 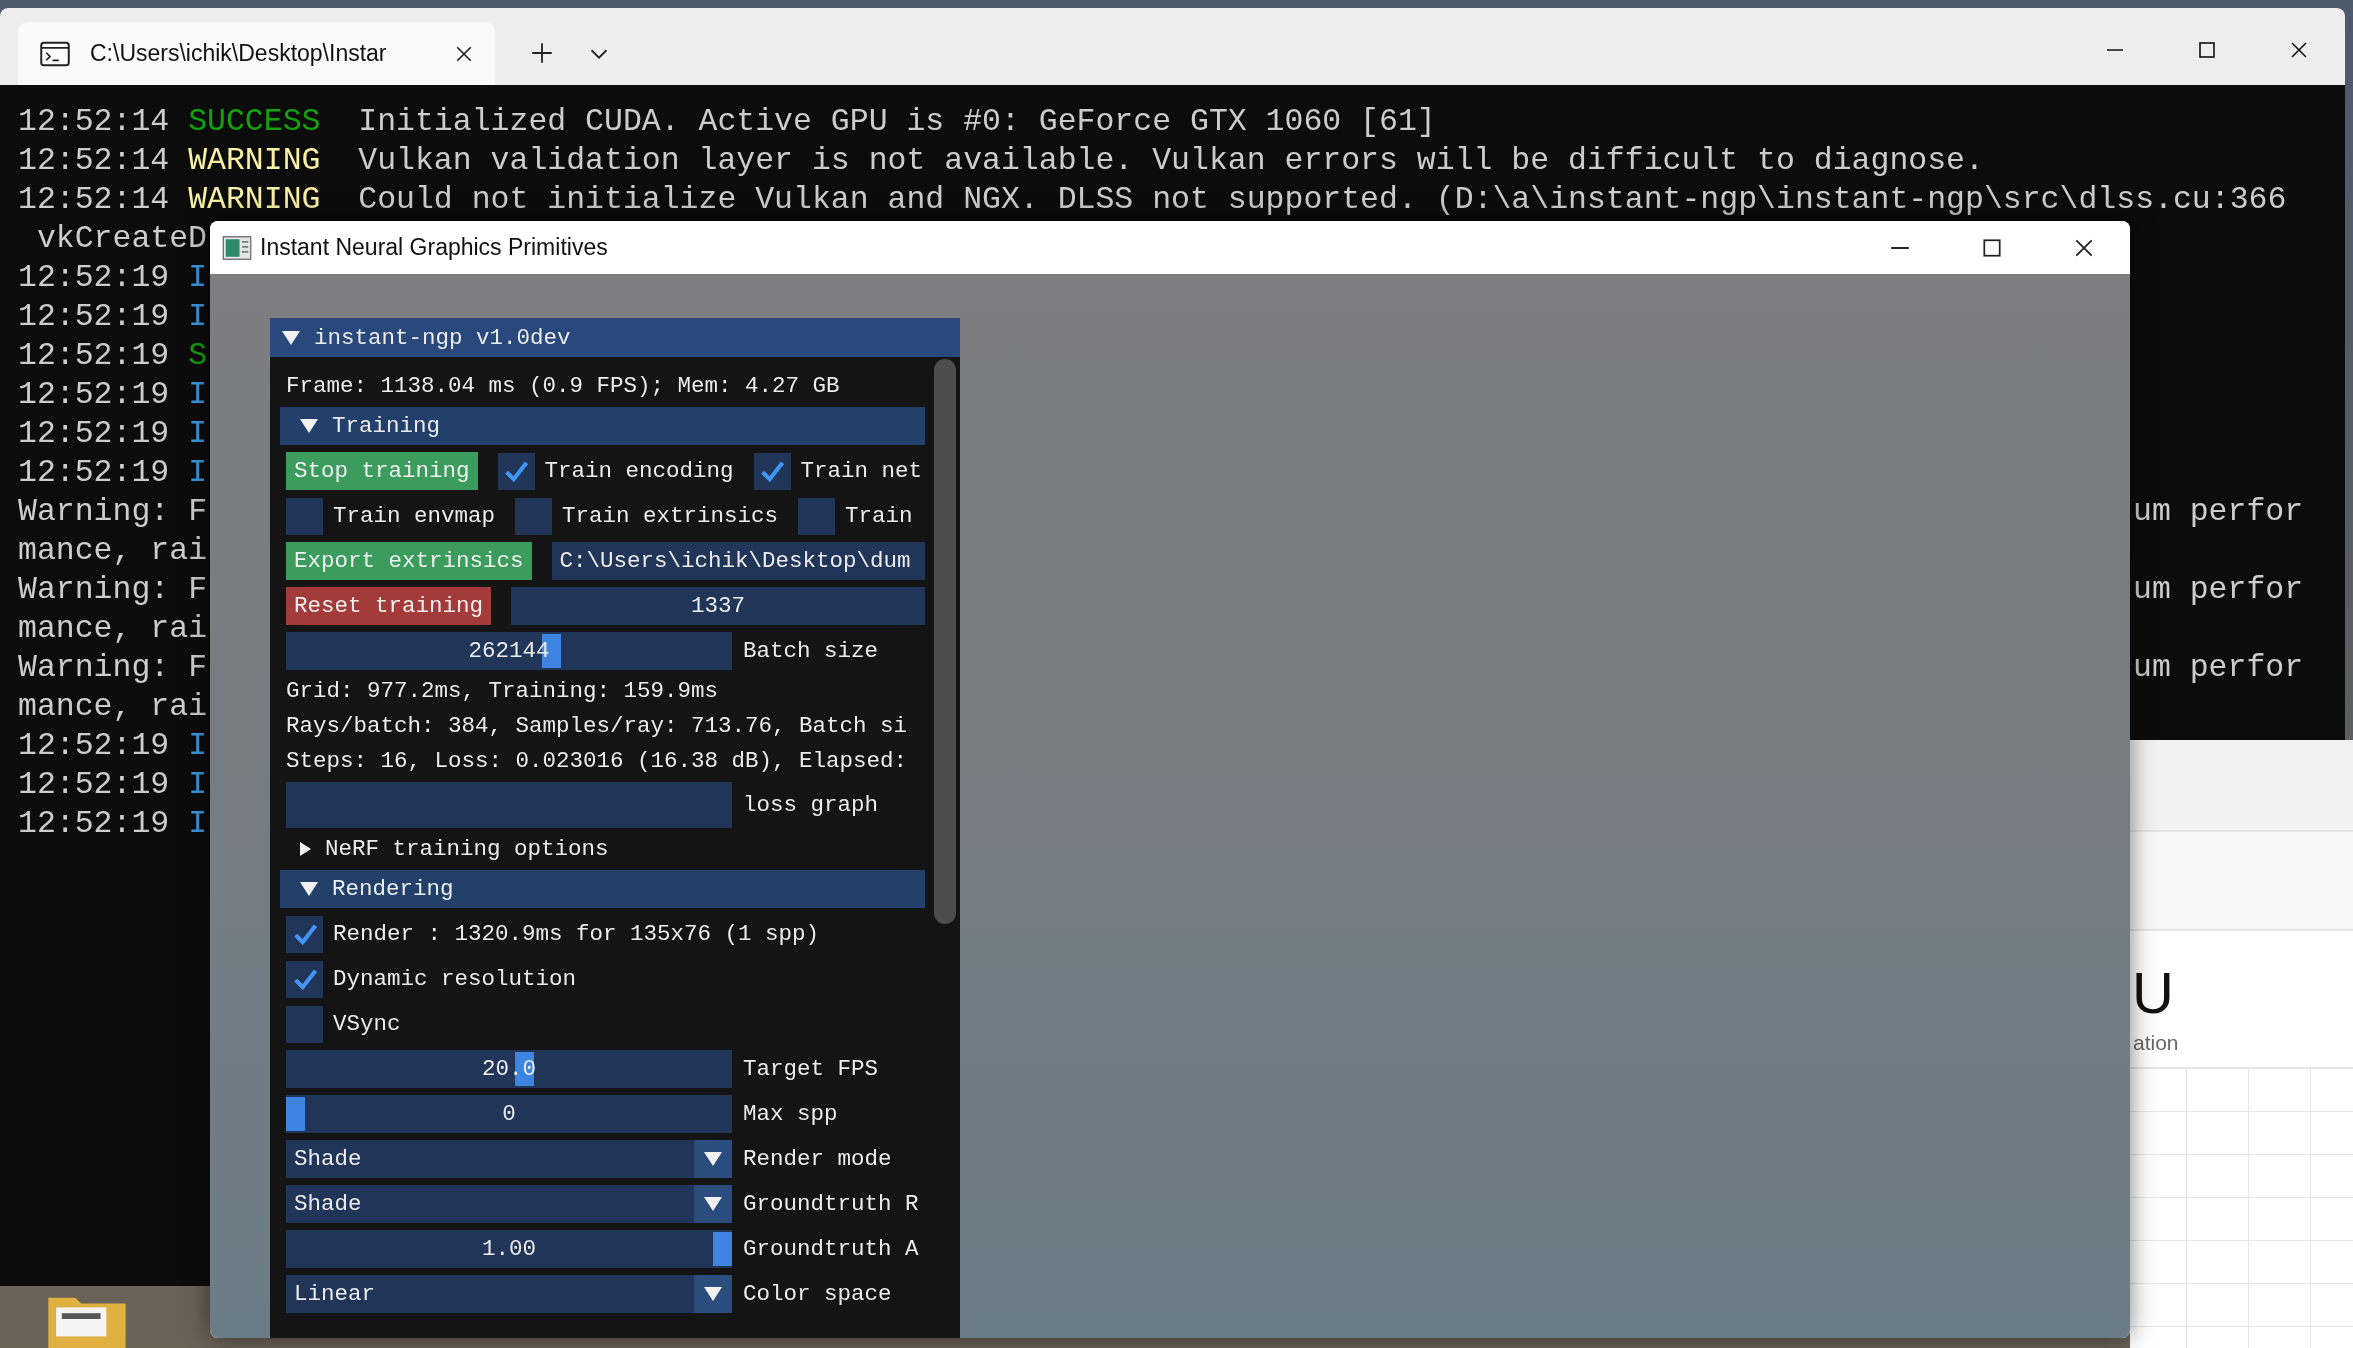 I want to click on close-icon, so click(x=464, y=53).